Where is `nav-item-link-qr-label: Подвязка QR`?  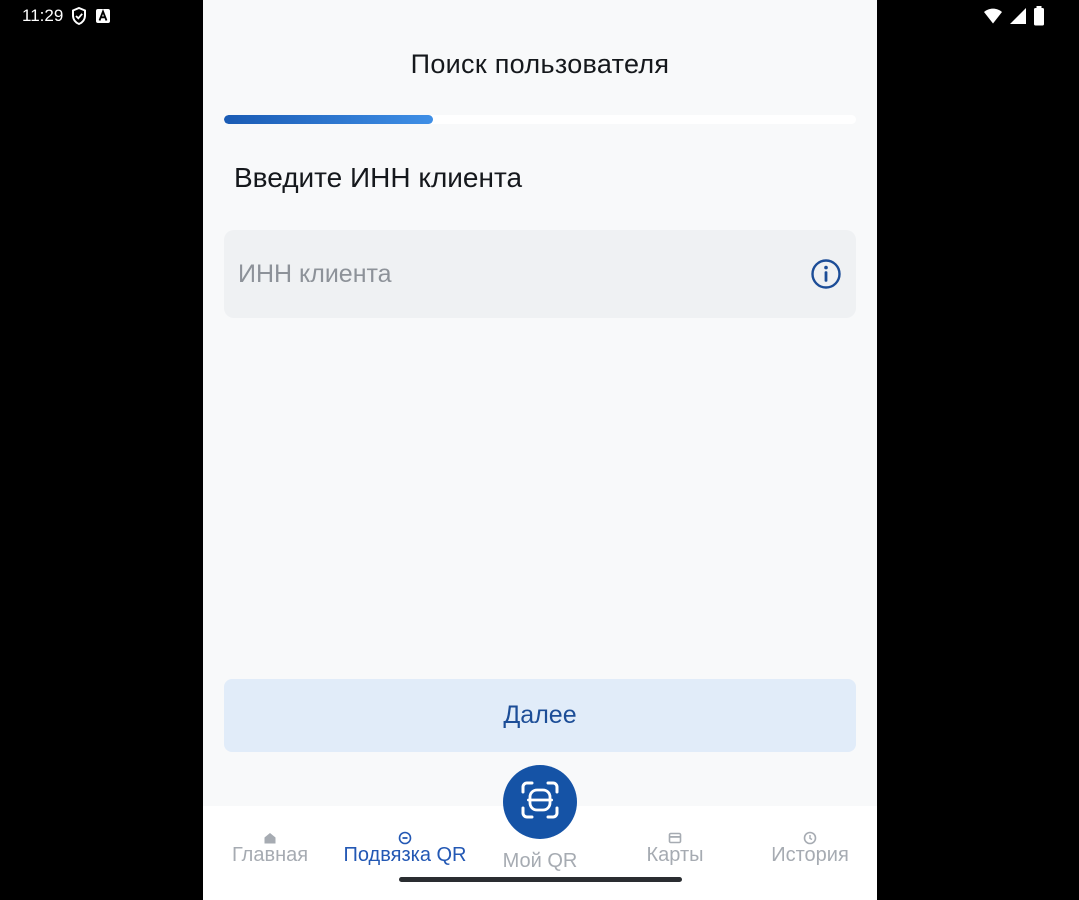
nav-item-link-qr-label: Подвязка QR is located at coordinates (405, 855).